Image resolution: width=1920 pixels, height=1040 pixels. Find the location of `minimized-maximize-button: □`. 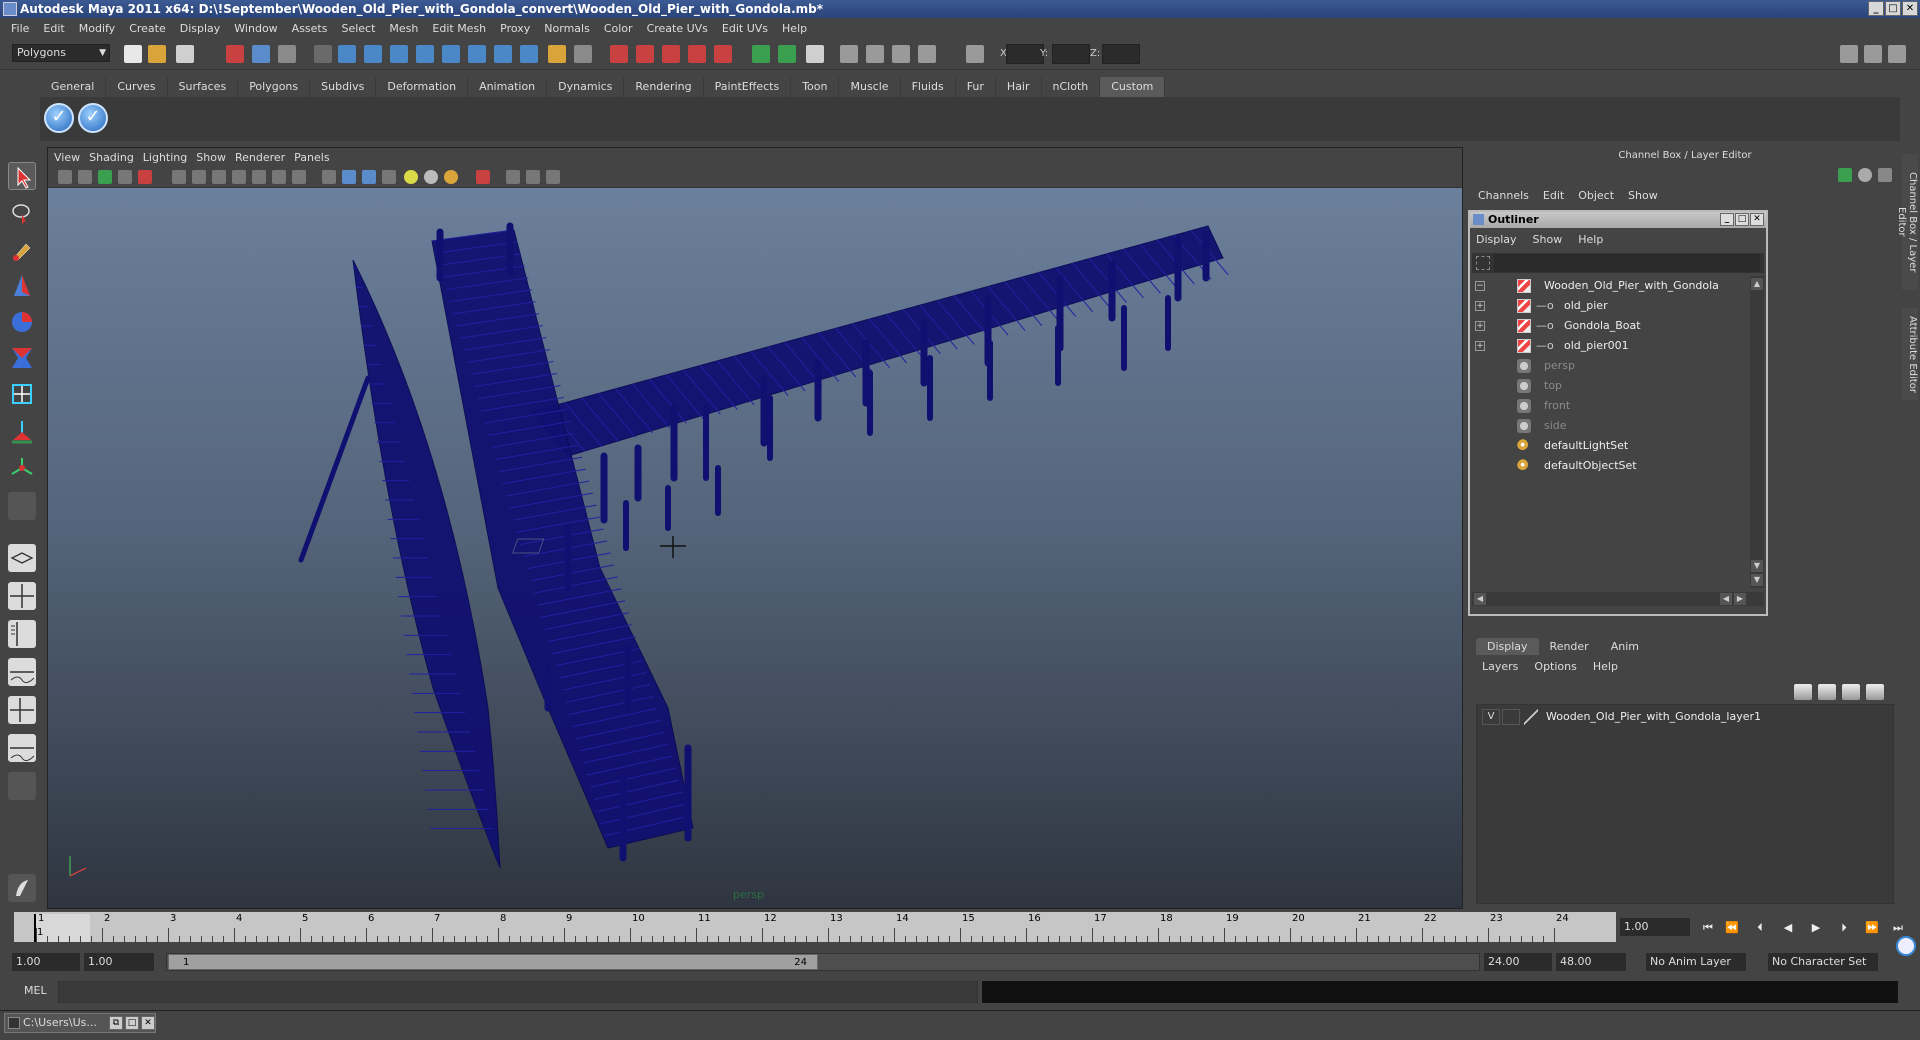

minimized-maximize-button: □ is located at coordinates (132, 1023).